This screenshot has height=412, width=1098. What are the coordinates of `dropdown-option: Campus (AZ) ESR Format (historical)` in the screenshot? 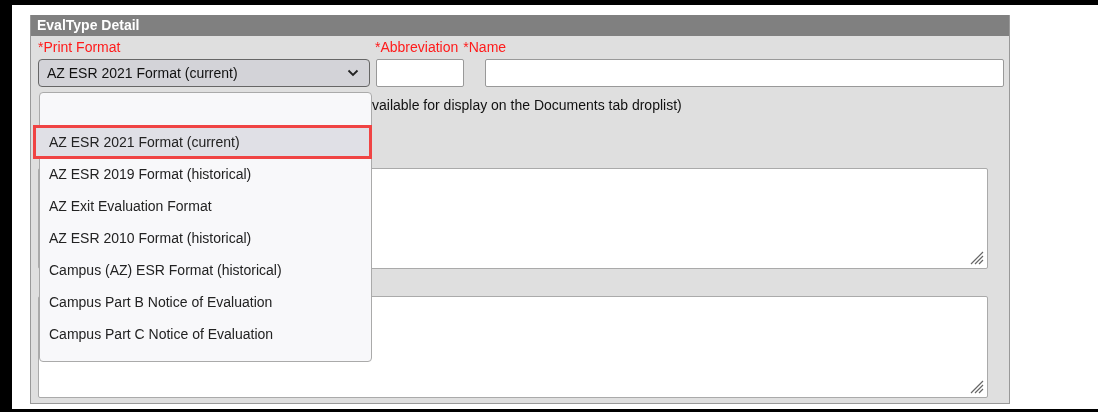 It's located at (205, 270).